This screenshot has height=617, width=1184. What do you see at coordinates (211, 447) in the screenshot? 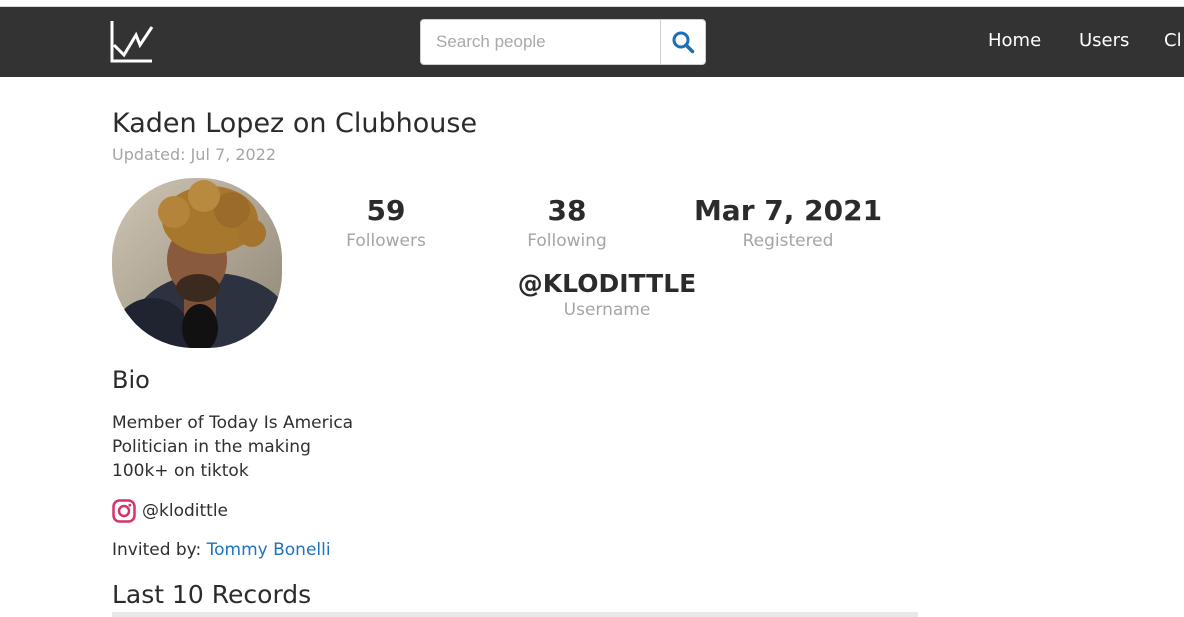
I see `bio-line: Politician in the making` at bounding box center [211, 447].